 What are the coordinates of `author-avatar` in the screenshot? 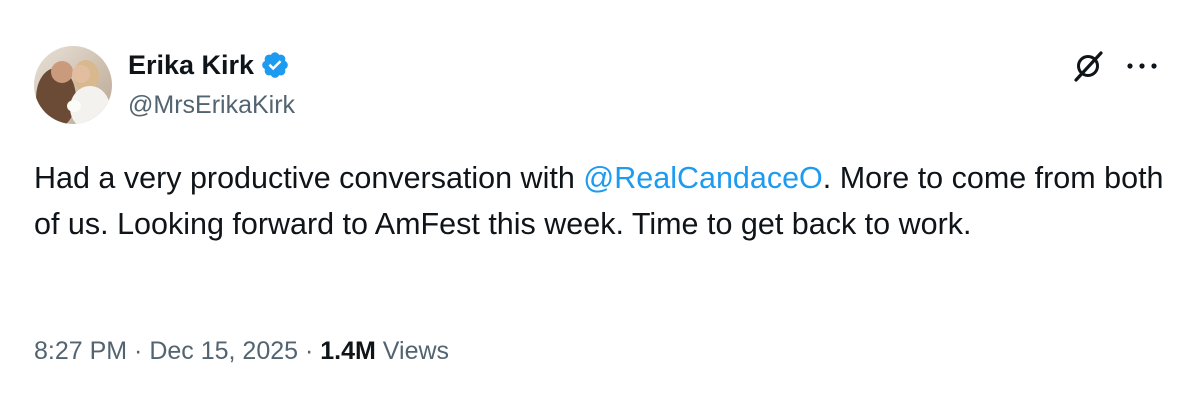 It's located at (73, 85).